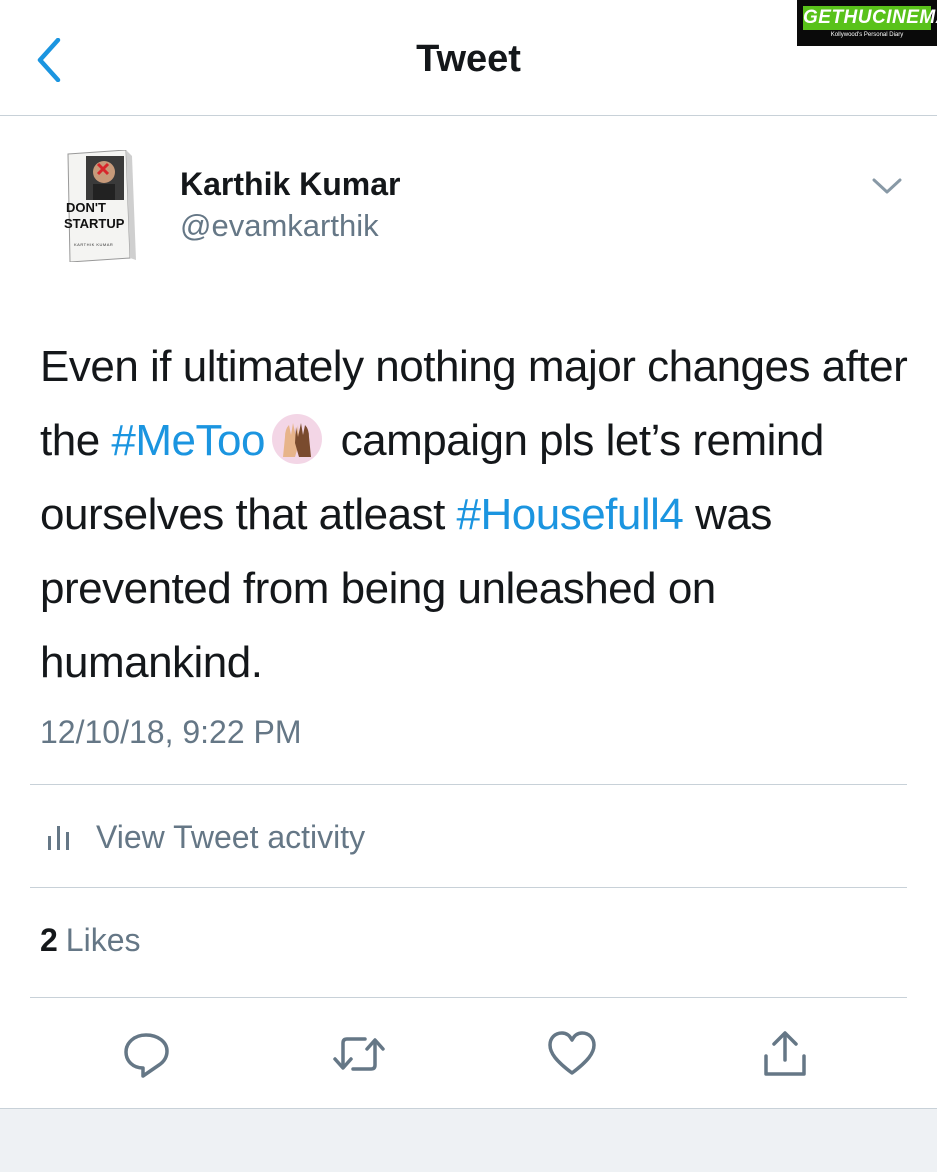 This screenshot has height=1172, width=937. What do you see at coordinates (188, 440) in the screenshot?
I see `hashtag-metoo: #MeToo` at bounding box center [188, 440].